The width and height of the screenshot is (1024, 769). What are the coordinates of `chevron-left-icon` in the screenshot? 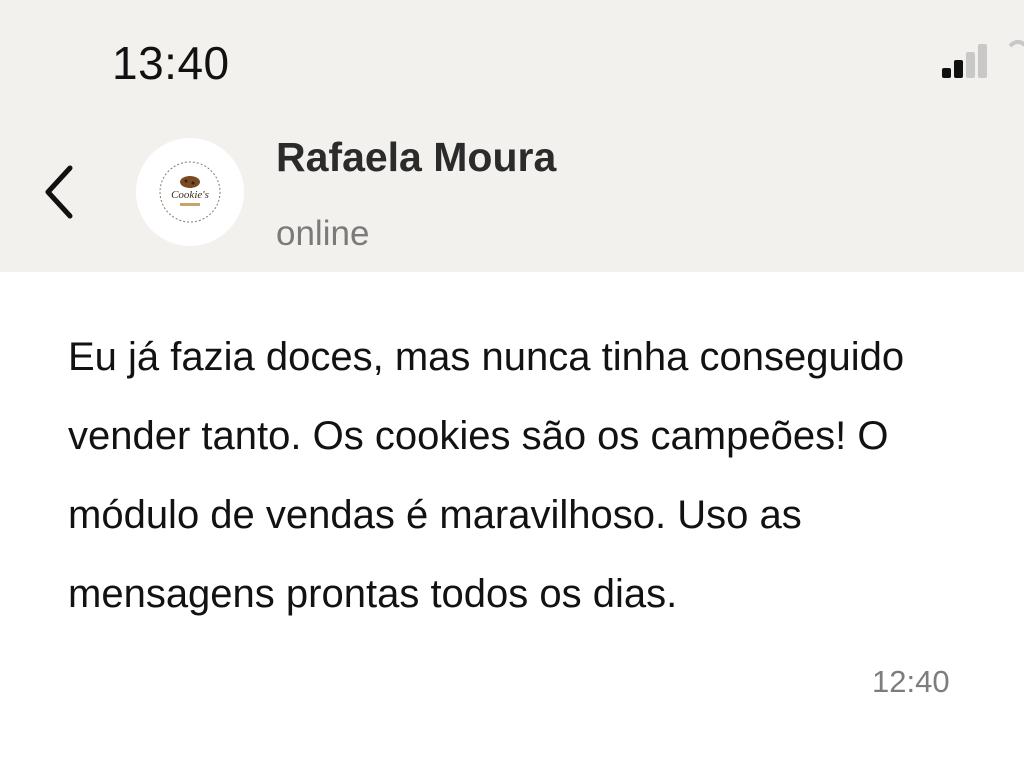 It's located at (59, 192).